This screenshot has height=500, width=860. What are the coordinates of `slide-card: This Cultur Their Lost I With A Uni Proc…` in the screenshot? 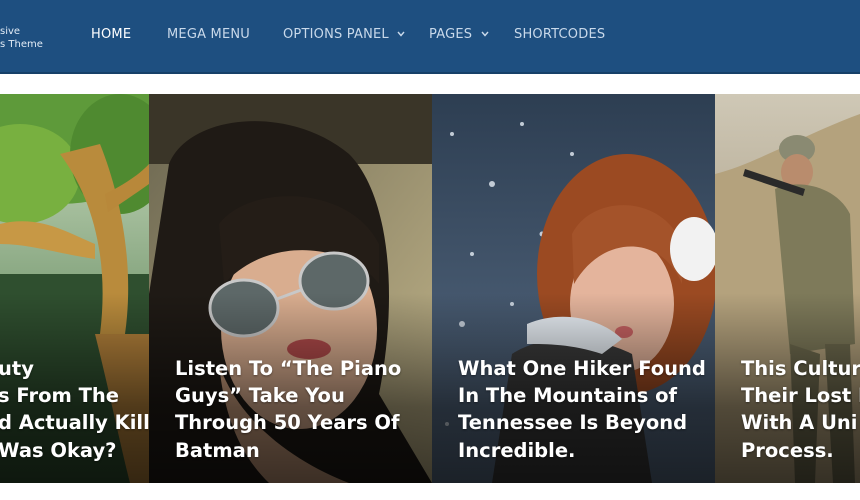 It's located at (787, 288).